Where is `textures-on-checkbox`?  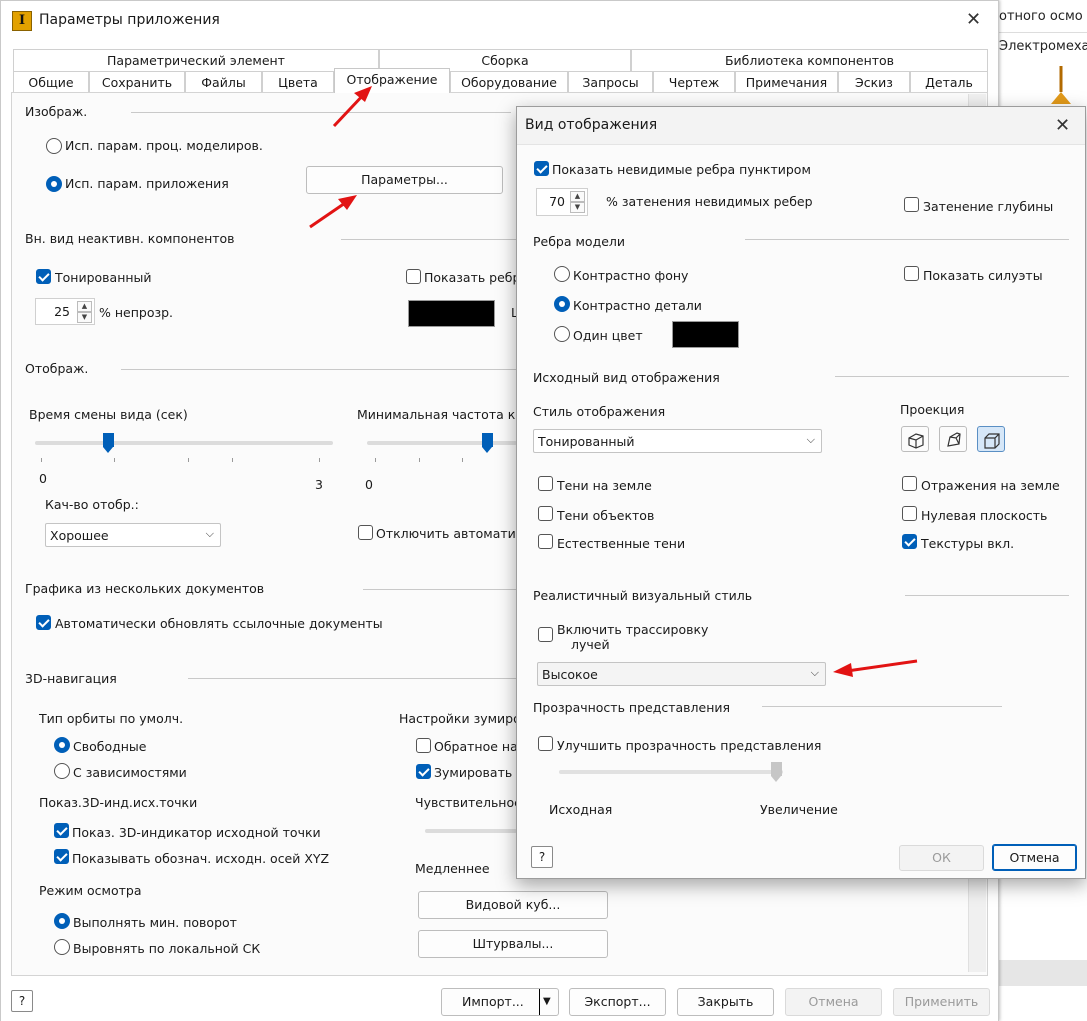 textures-on-checkbox is located at coordinates (909, 541).